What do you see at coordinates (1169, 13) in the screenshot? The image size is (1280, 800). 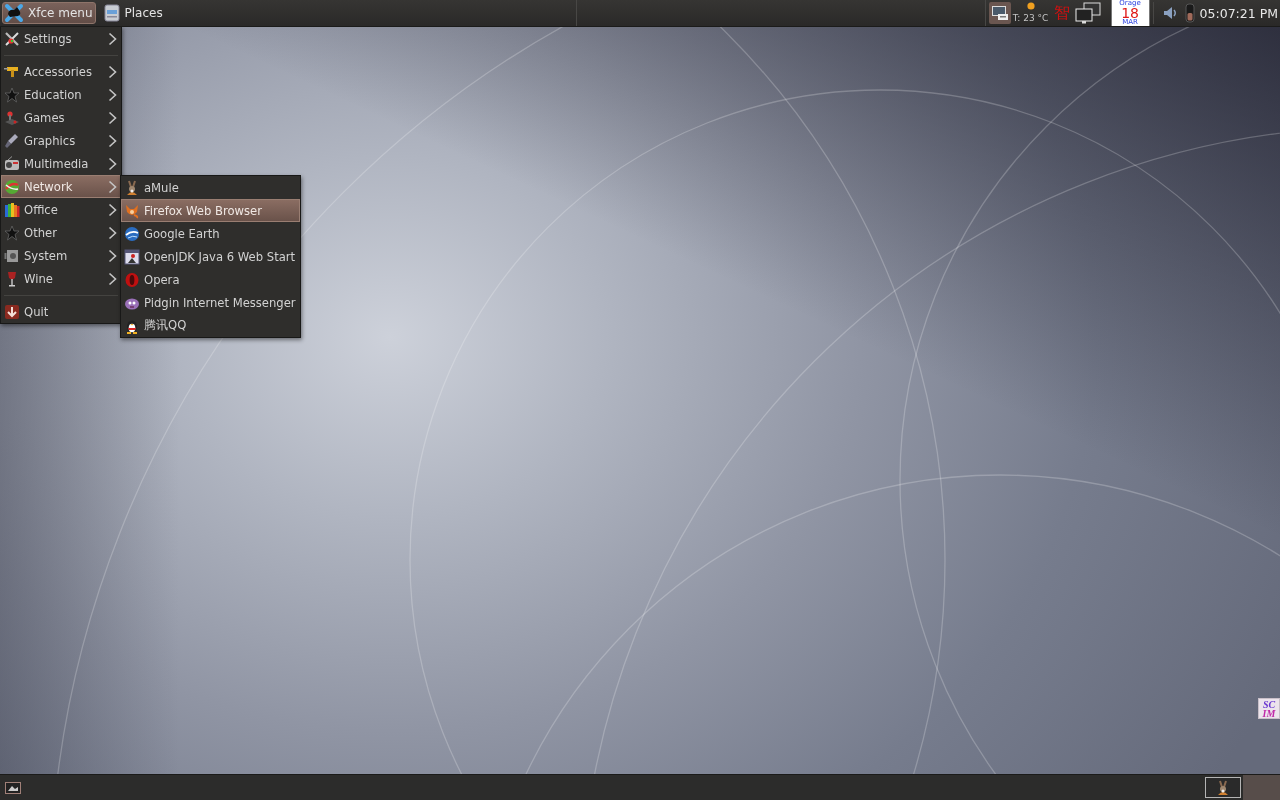 I see `speaker-icon` at bounding box center [1169, 13].